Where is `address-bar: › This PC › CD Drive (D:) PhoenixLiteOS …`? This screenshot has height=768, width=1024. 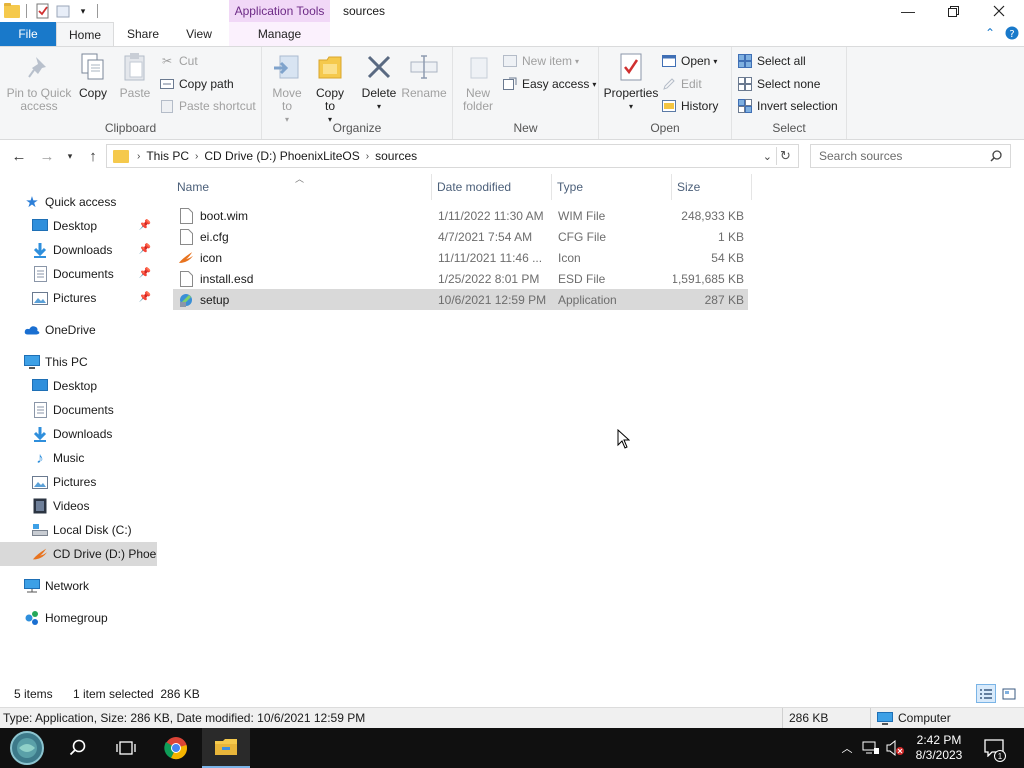 address-bar: › This PC › CD Drive (D:) PhoenixLiteOS … is located at coordinates (452, 156).